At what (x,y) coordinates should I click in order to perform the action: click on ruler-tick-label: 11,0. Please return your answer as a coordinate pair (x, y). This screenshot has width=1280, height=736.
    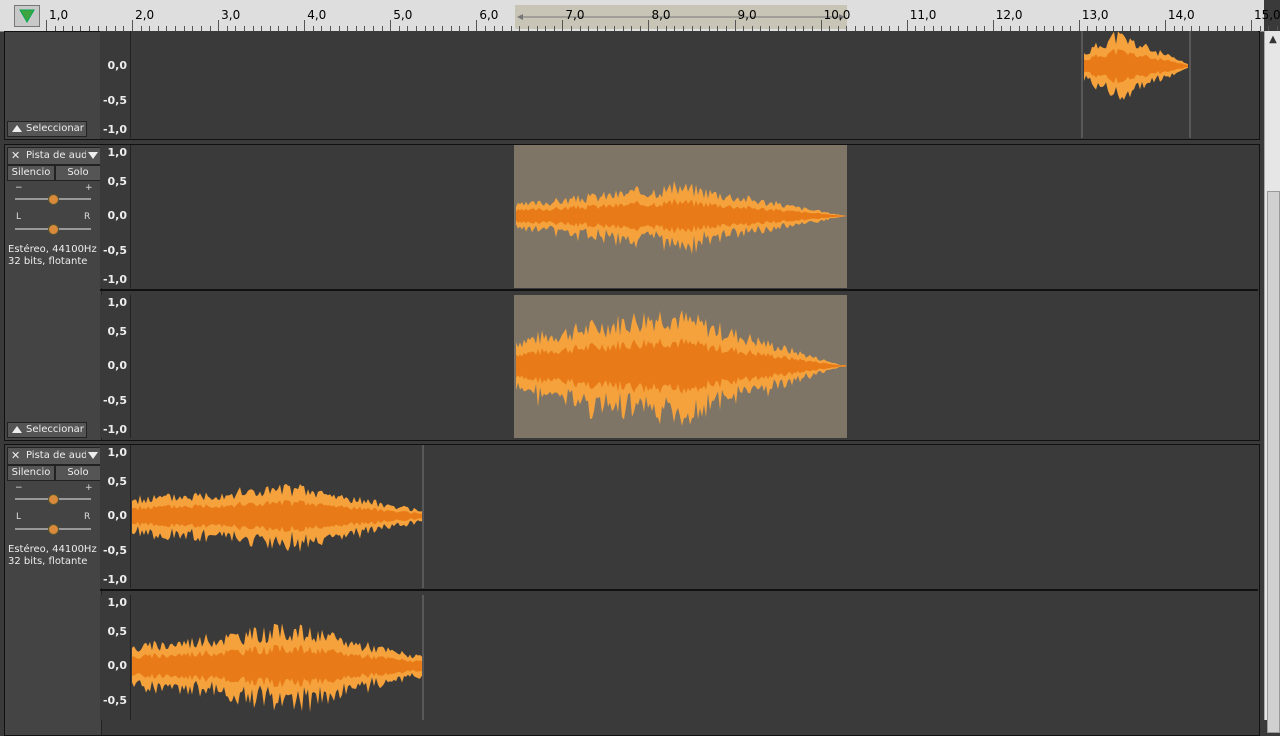
    Looking at the image, I should click on (923, 15).